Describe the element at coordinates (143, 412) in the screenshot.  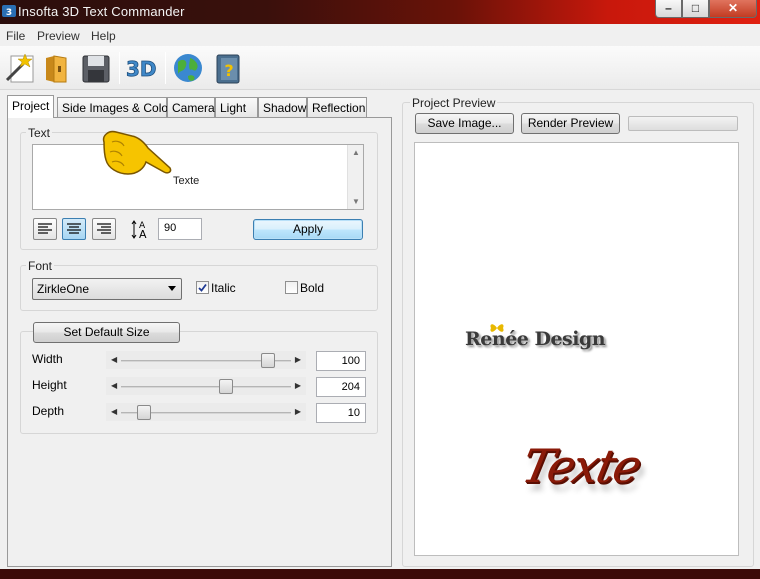
I see `depth-slider-thumb` at that location.